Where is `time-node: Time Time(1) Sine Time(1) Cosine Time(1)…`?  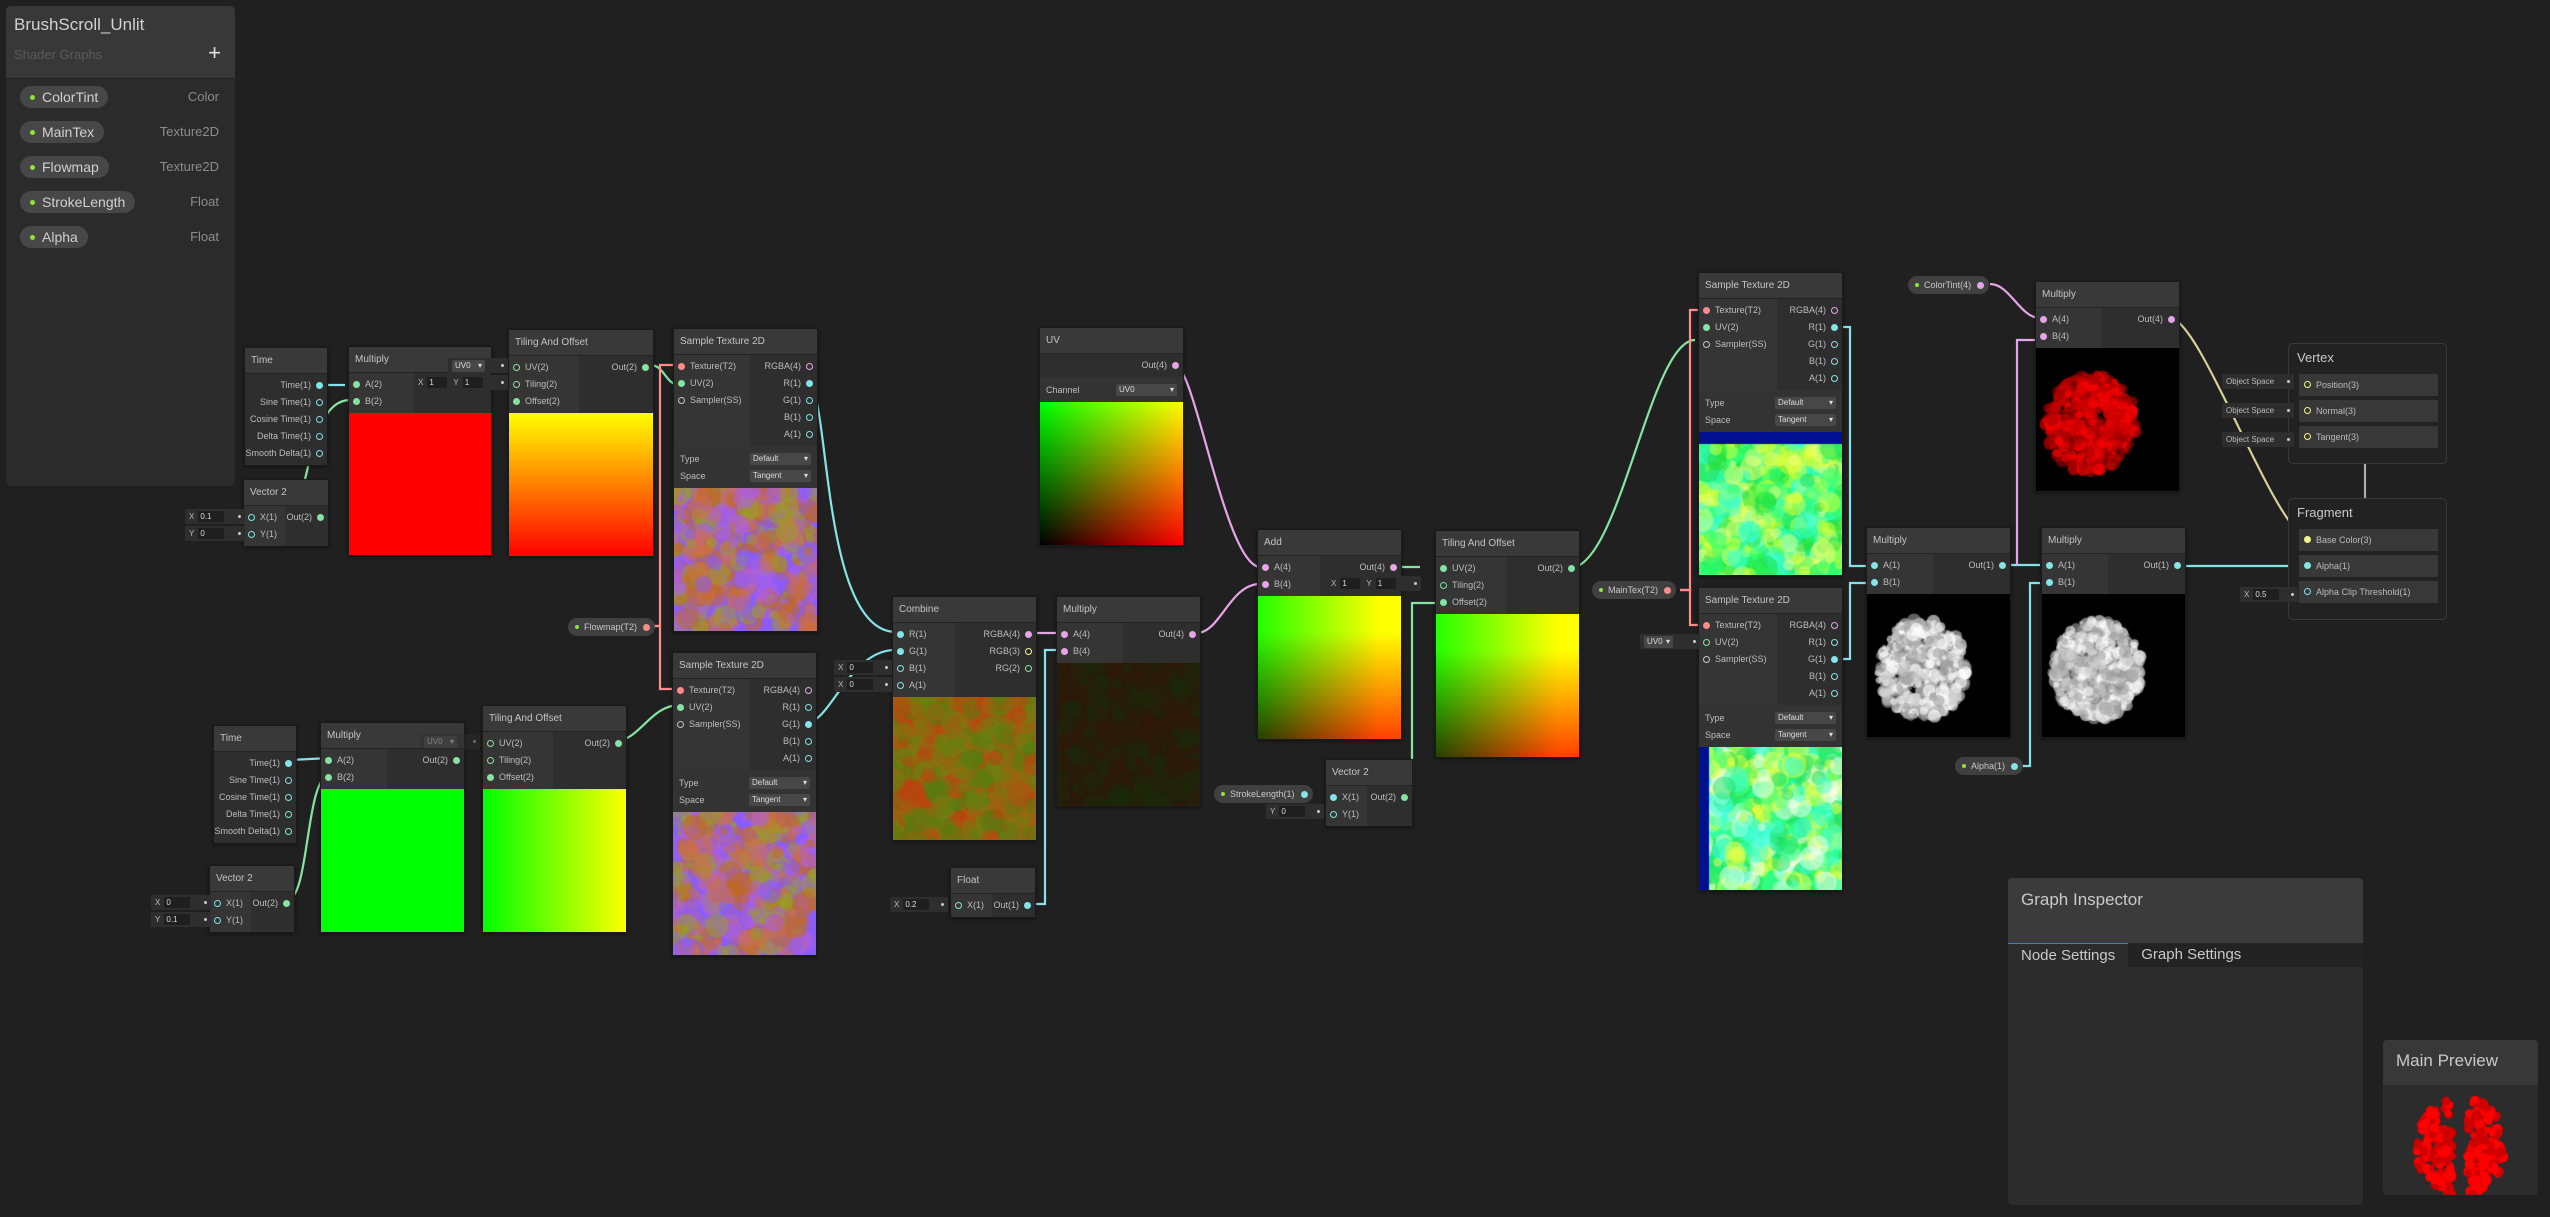 time-node: Time Time(1) Sine Time(1) Cosine Time(1)… is located at coordinates (255, 784).